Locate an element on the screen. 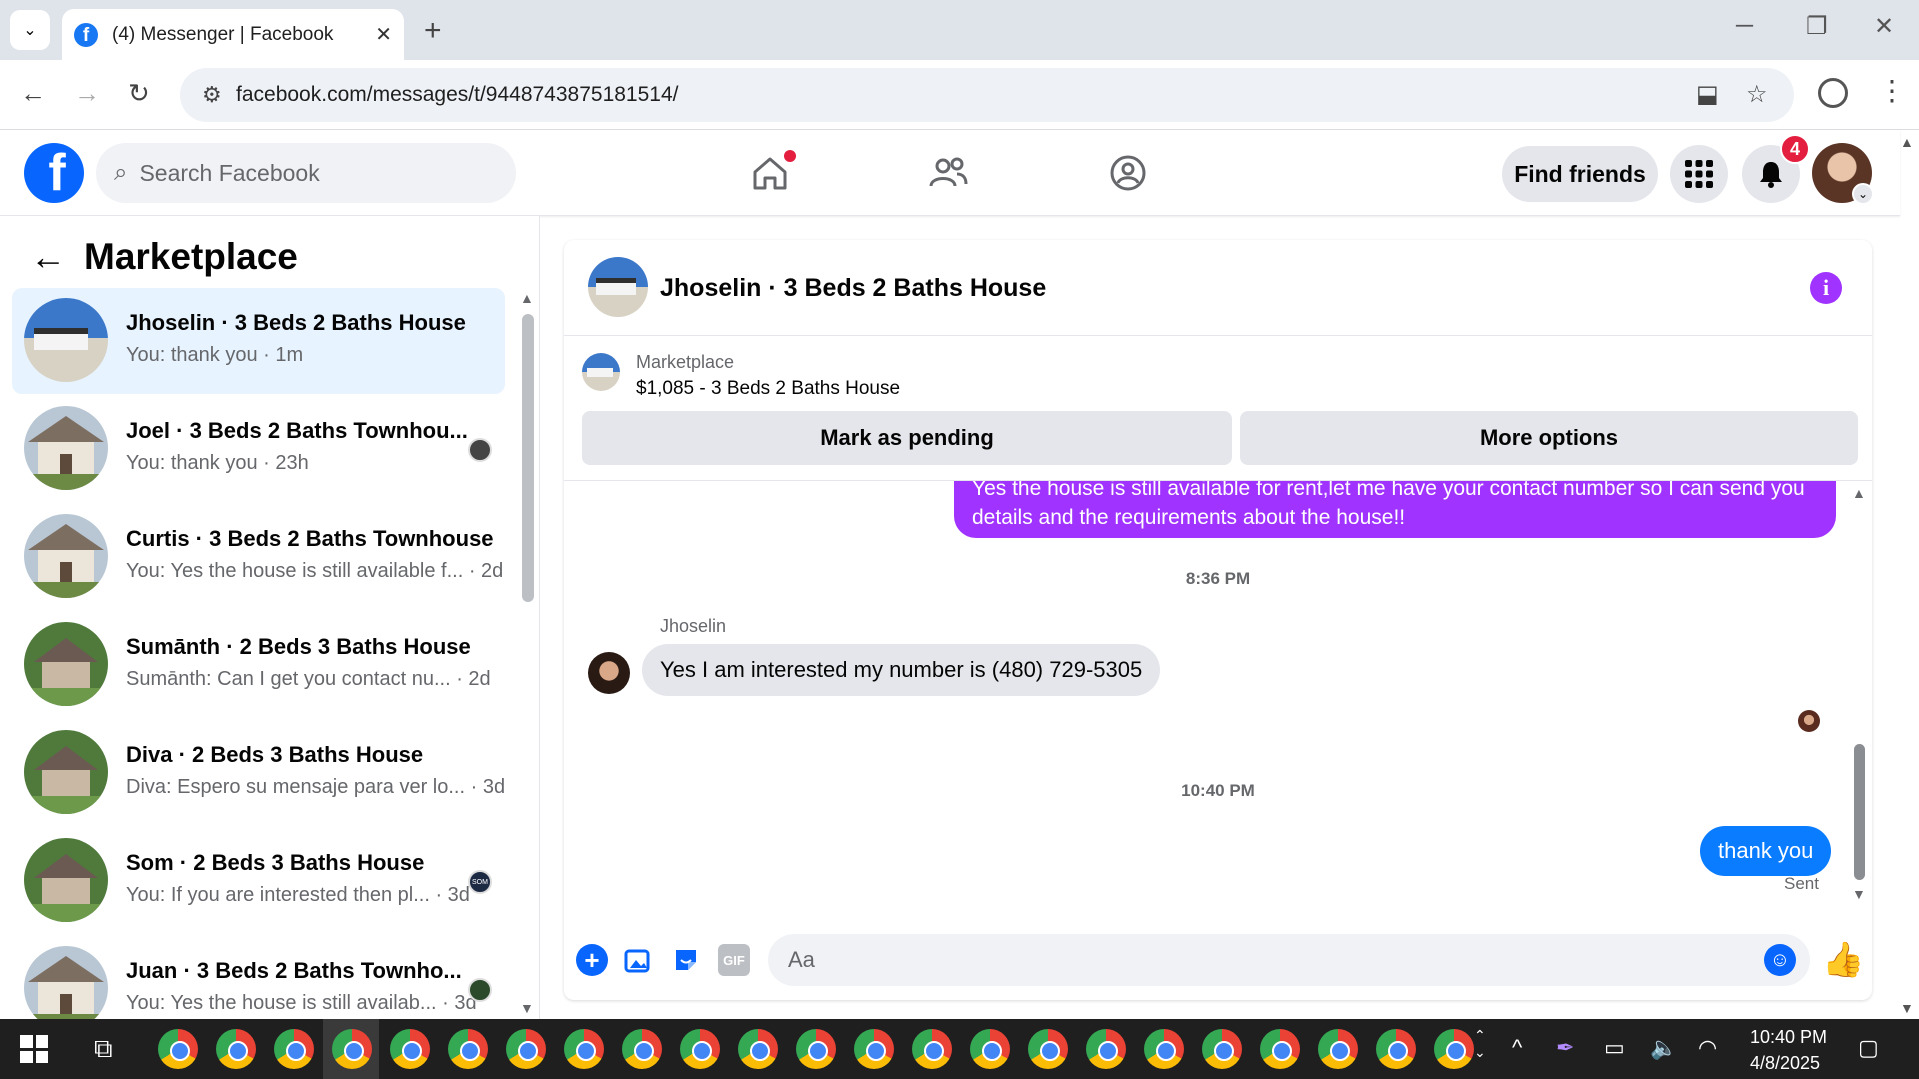 The image size is (1919, 1079). clock-time: 10:40 PM is located at coordinates (1788, 1037).